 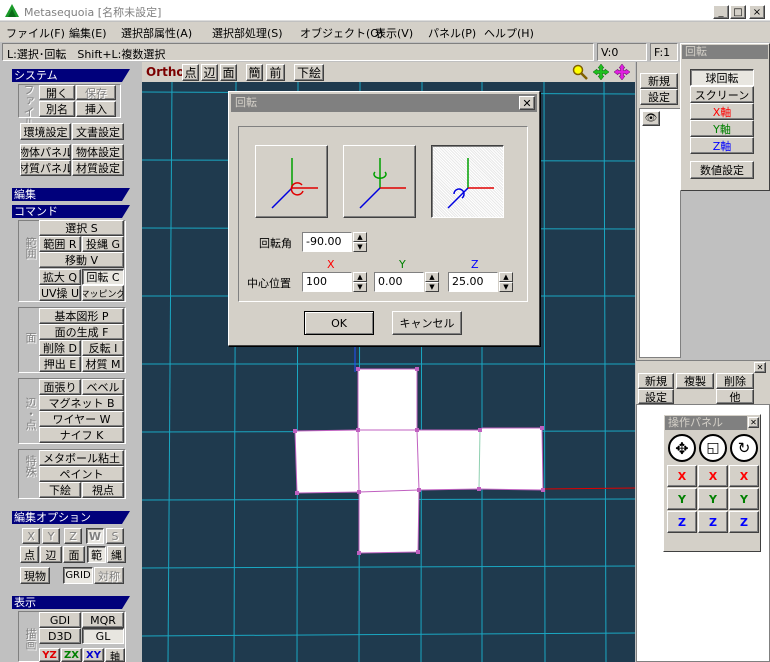 What do you see at coordinates (651, 118) in the screenshot?
I see `visibility-eye-icon: 👁` at bounding box center [651, 118].